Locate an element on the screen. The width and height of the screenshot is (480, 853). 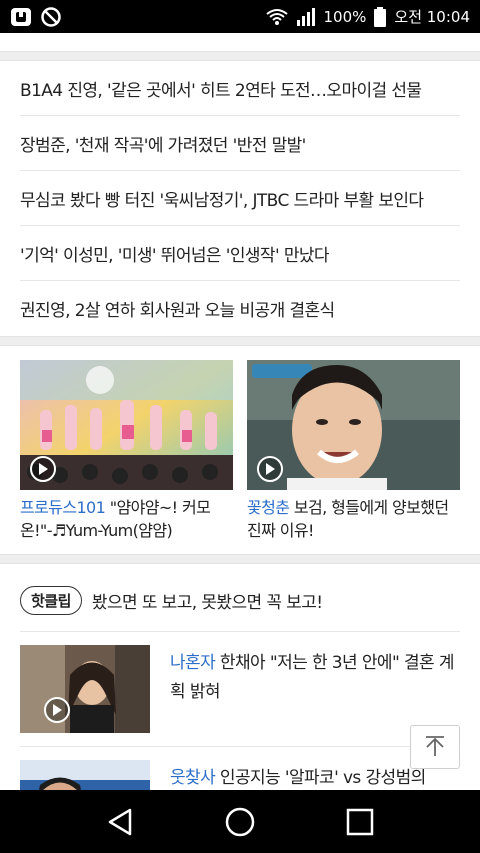
navigation-bar is located at coordinates (240, 821).